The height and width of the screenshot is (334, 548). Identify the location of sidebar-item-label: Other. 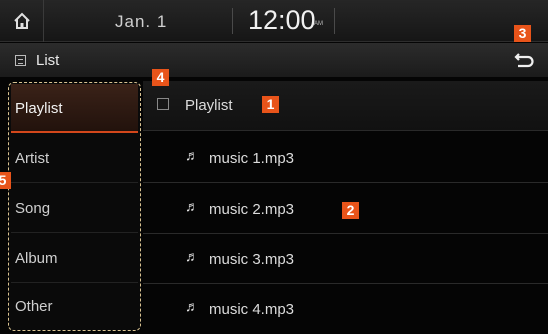
(34, 306).